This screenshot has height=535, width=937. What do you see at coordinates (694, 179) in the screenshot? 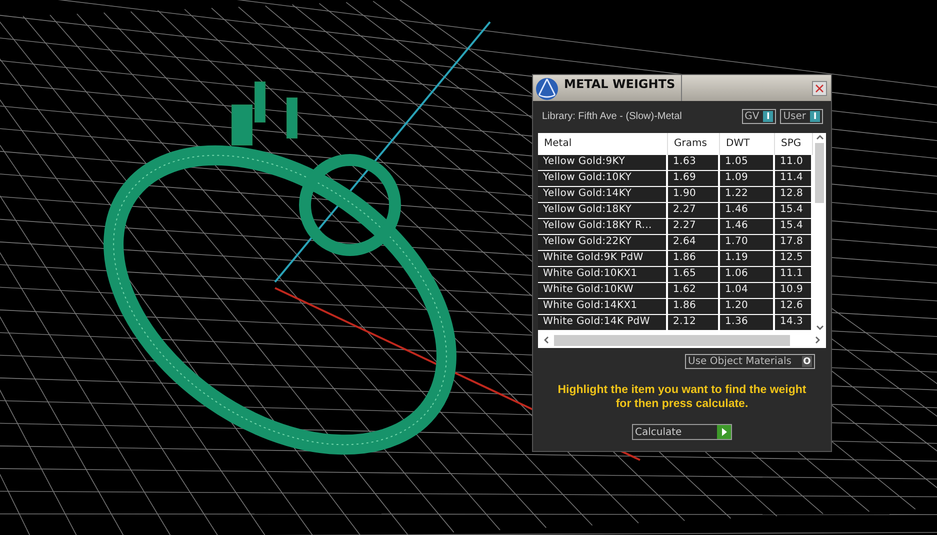
I see `table-cell: 1.69` at bounding box center [694, 179].